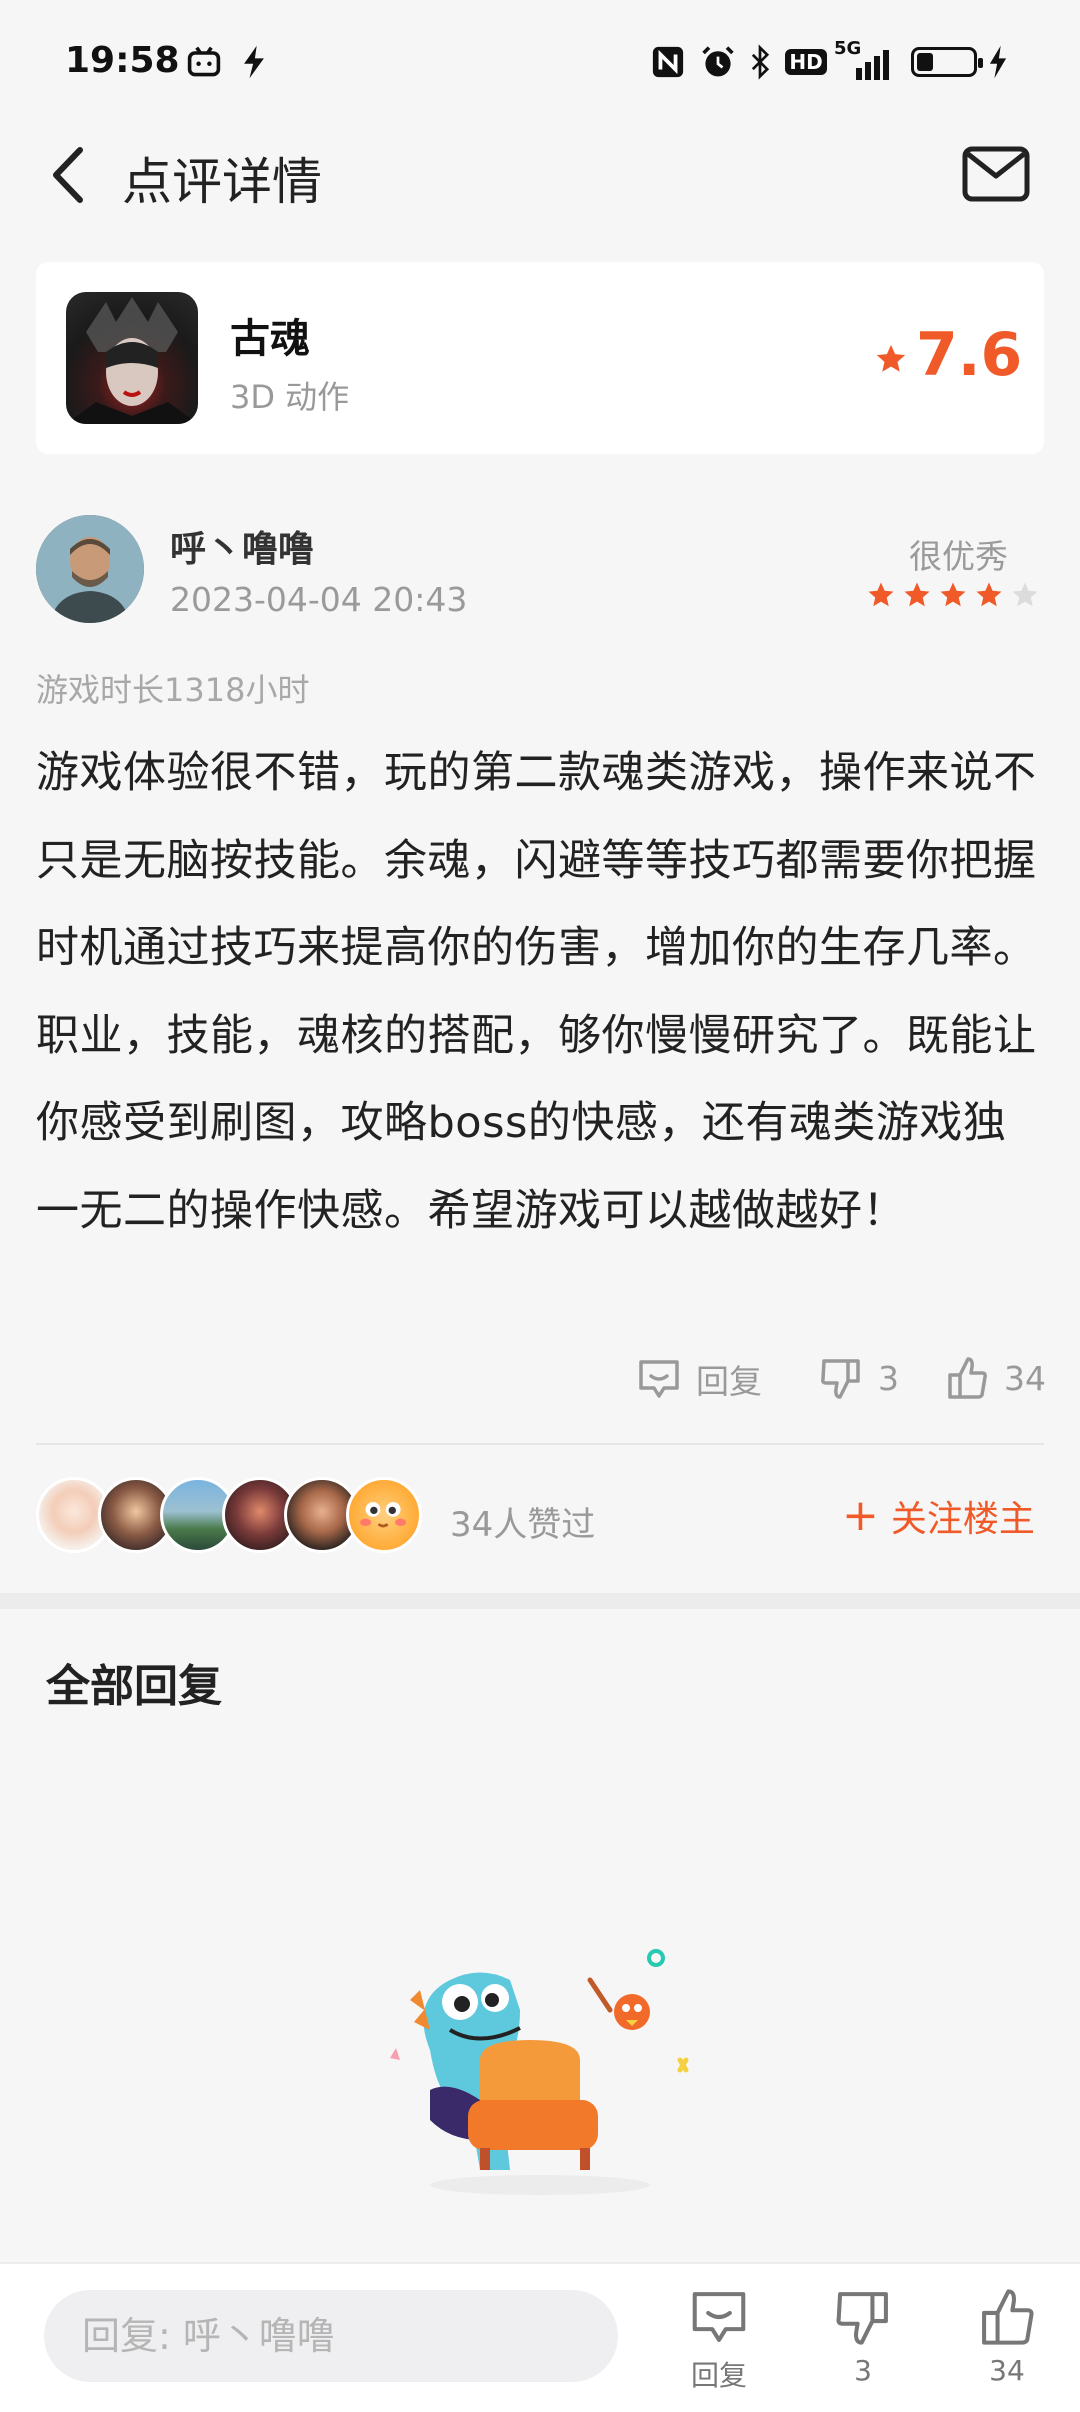 This screenshot has height=2412, width=1080. What do you see at coordinates (242, 546) in the screenshot?
I see `author-name: 呼丶噜噜` at bounding box center [242, 546].